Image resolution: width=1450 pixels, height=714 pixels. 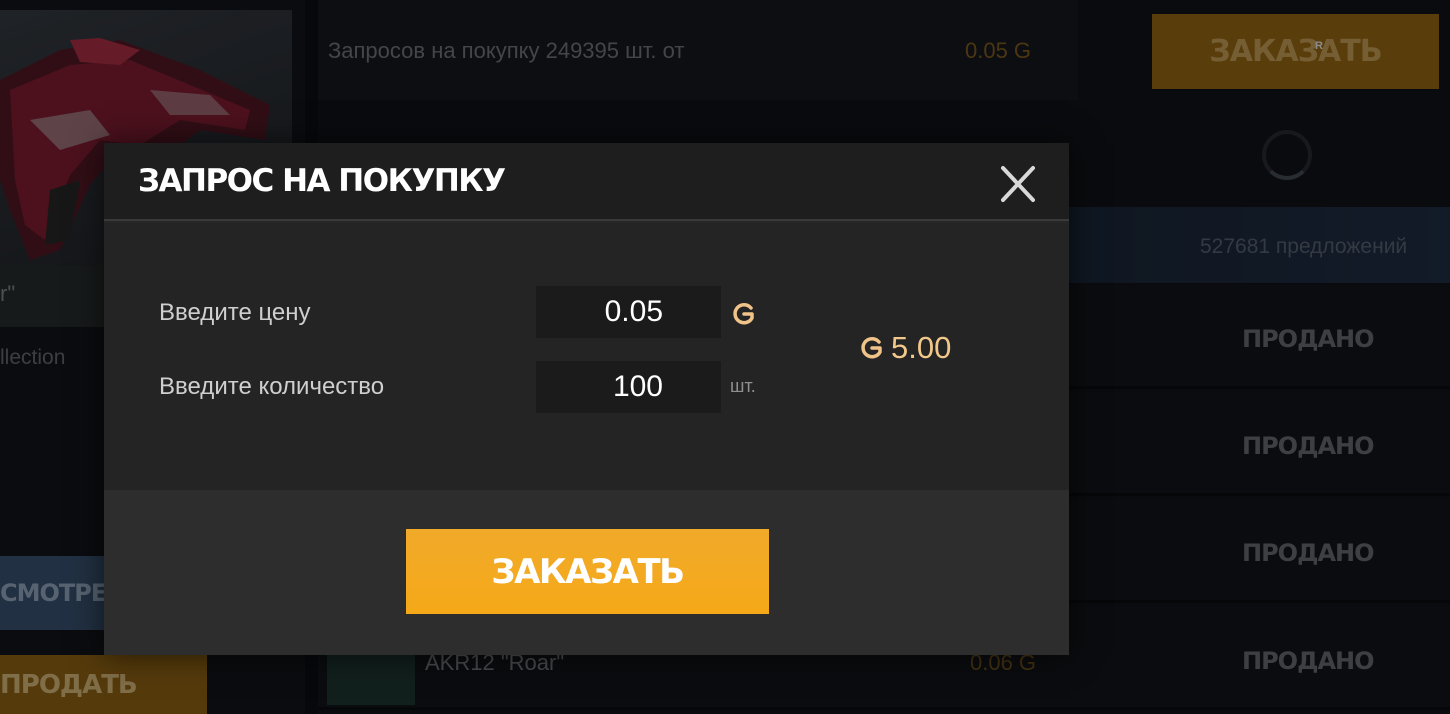 What do you see at coordinates (272, 386) in the screenshot?
I see `quantity-label: Введите количество` at bounding box center [272, 386].